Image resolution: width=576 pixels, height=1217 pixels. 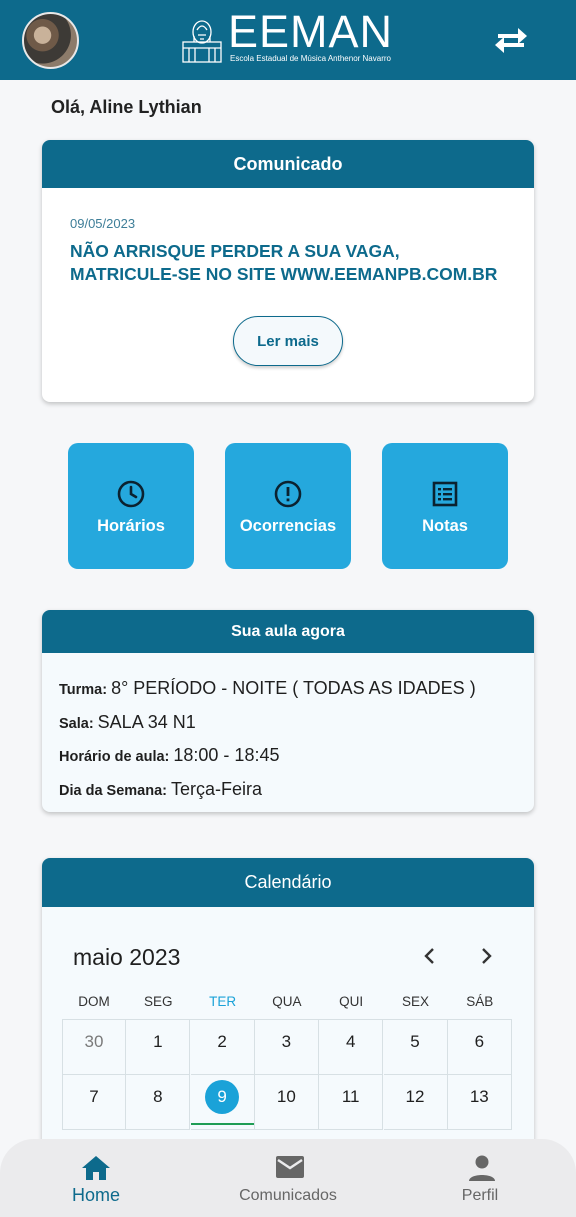 I want to click on current-class-title: Sua aula agora, so click(x=288, y=631).